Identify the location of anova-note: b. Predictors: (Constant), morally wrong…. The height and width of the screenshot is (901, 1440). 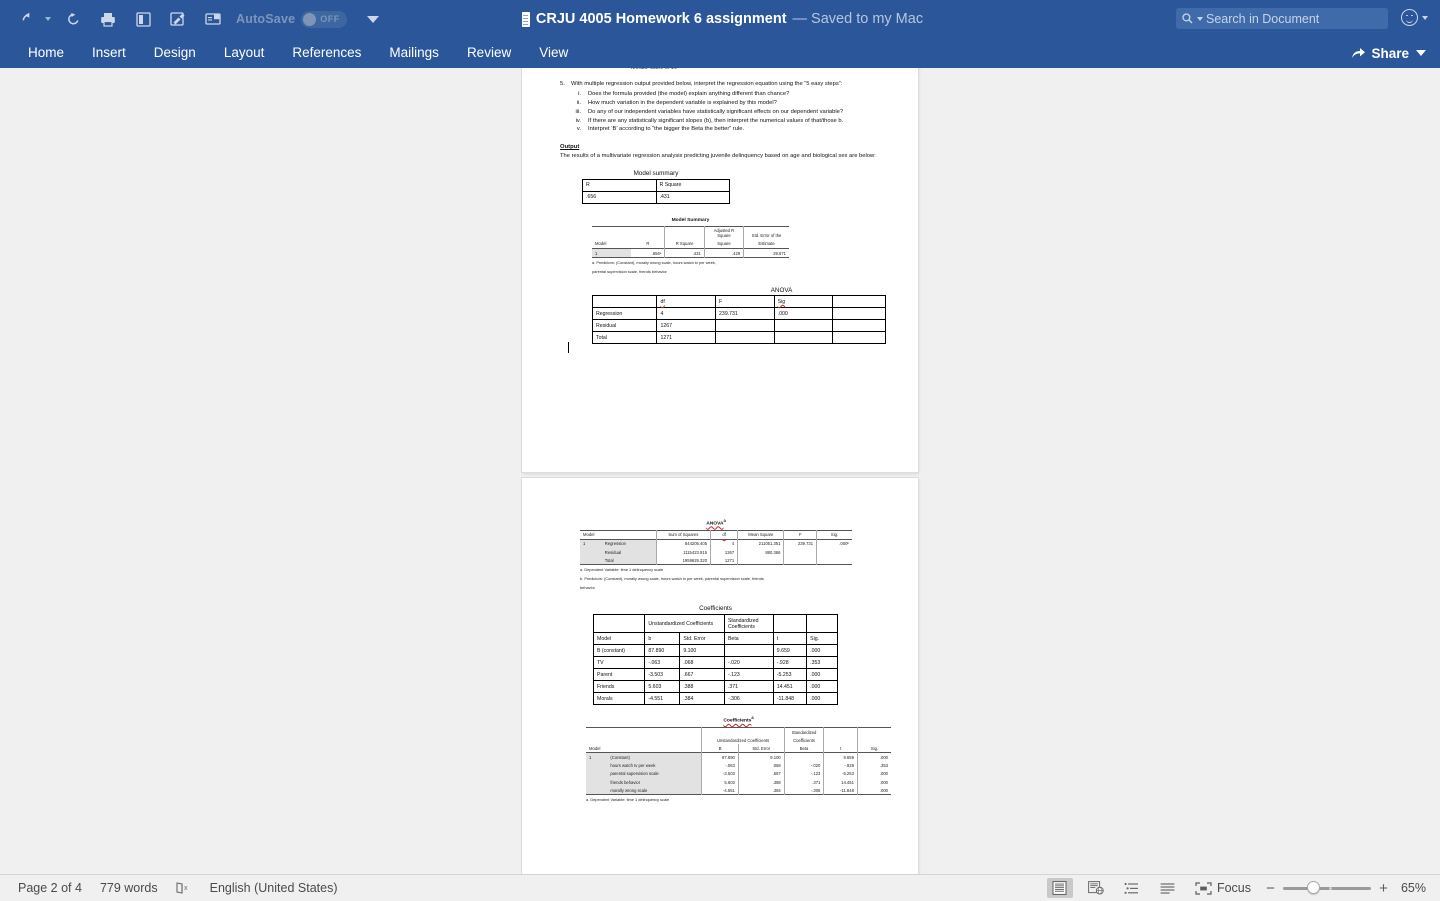
(716, 579).